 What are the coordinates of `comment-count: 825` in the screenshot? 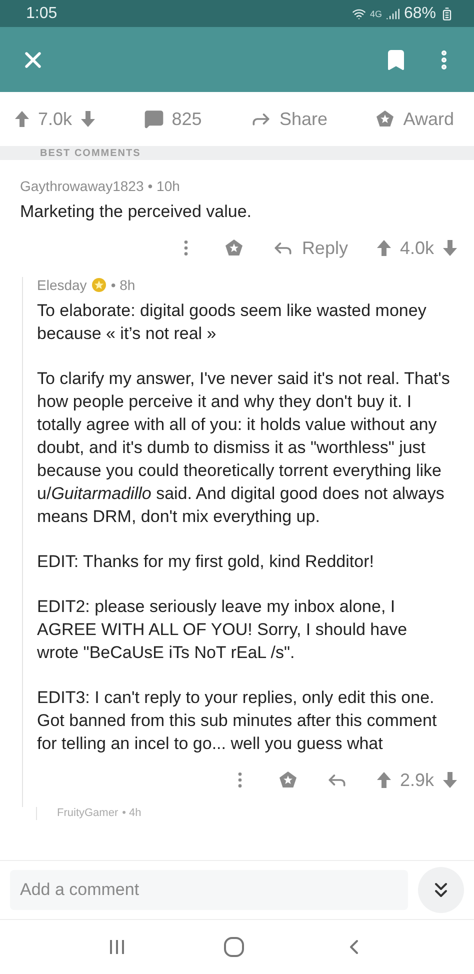 It's located at (187, 119).